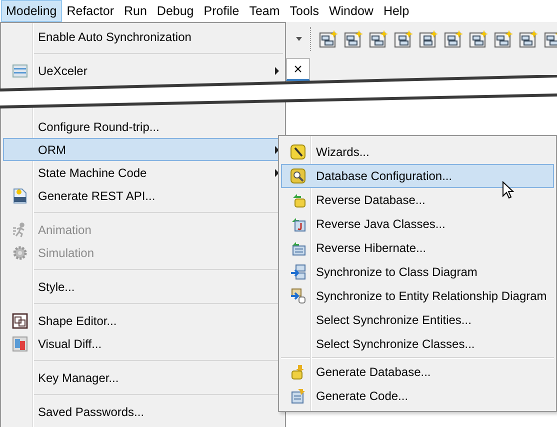 This screenshot has width=557, height=427. I want to click on mouse-pointer, so click(508, 190).